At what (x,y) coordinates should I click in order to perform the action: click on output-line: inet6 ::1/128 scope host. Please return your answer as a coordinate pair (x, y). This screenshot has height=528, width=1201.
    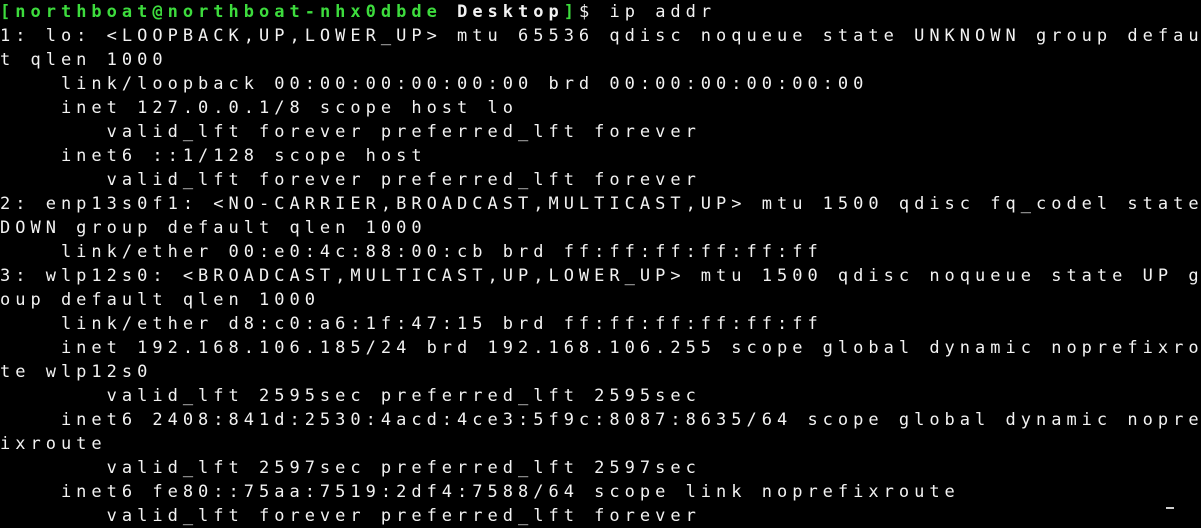
    Looking at the image, I should click on (213, 156).